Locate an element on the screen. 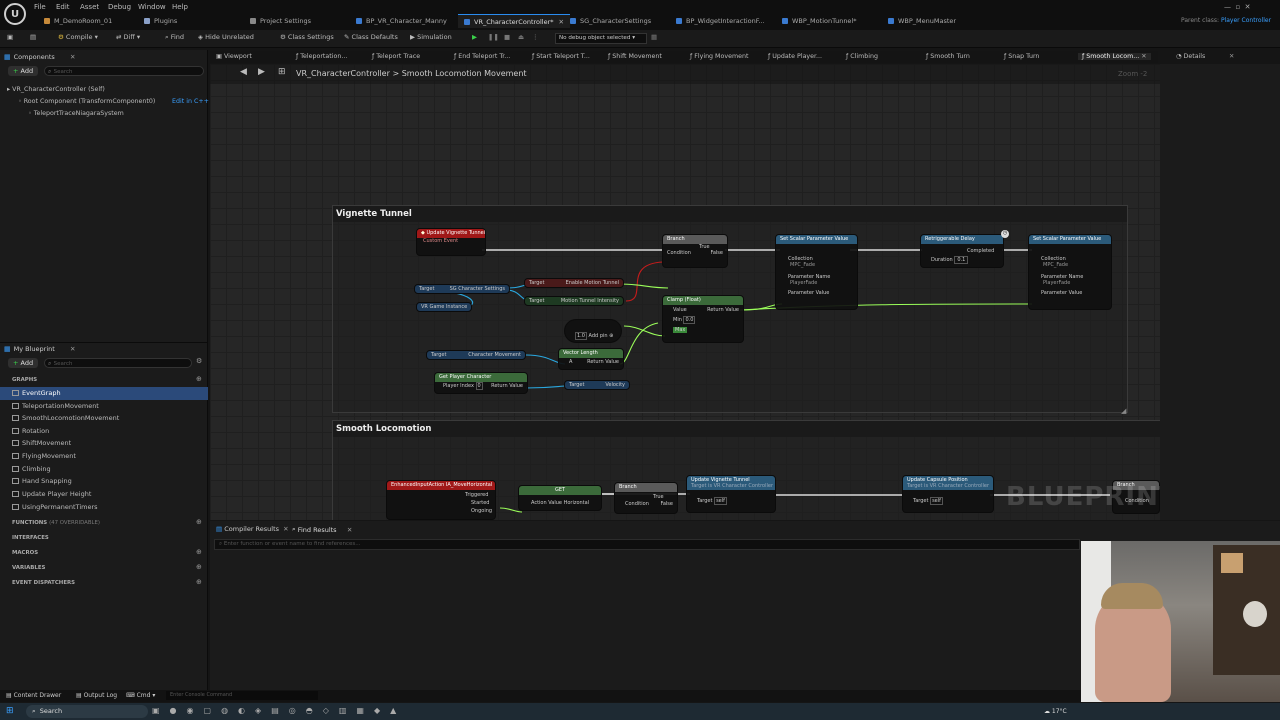  menu-window: Window is located at coordinates (152, 7).